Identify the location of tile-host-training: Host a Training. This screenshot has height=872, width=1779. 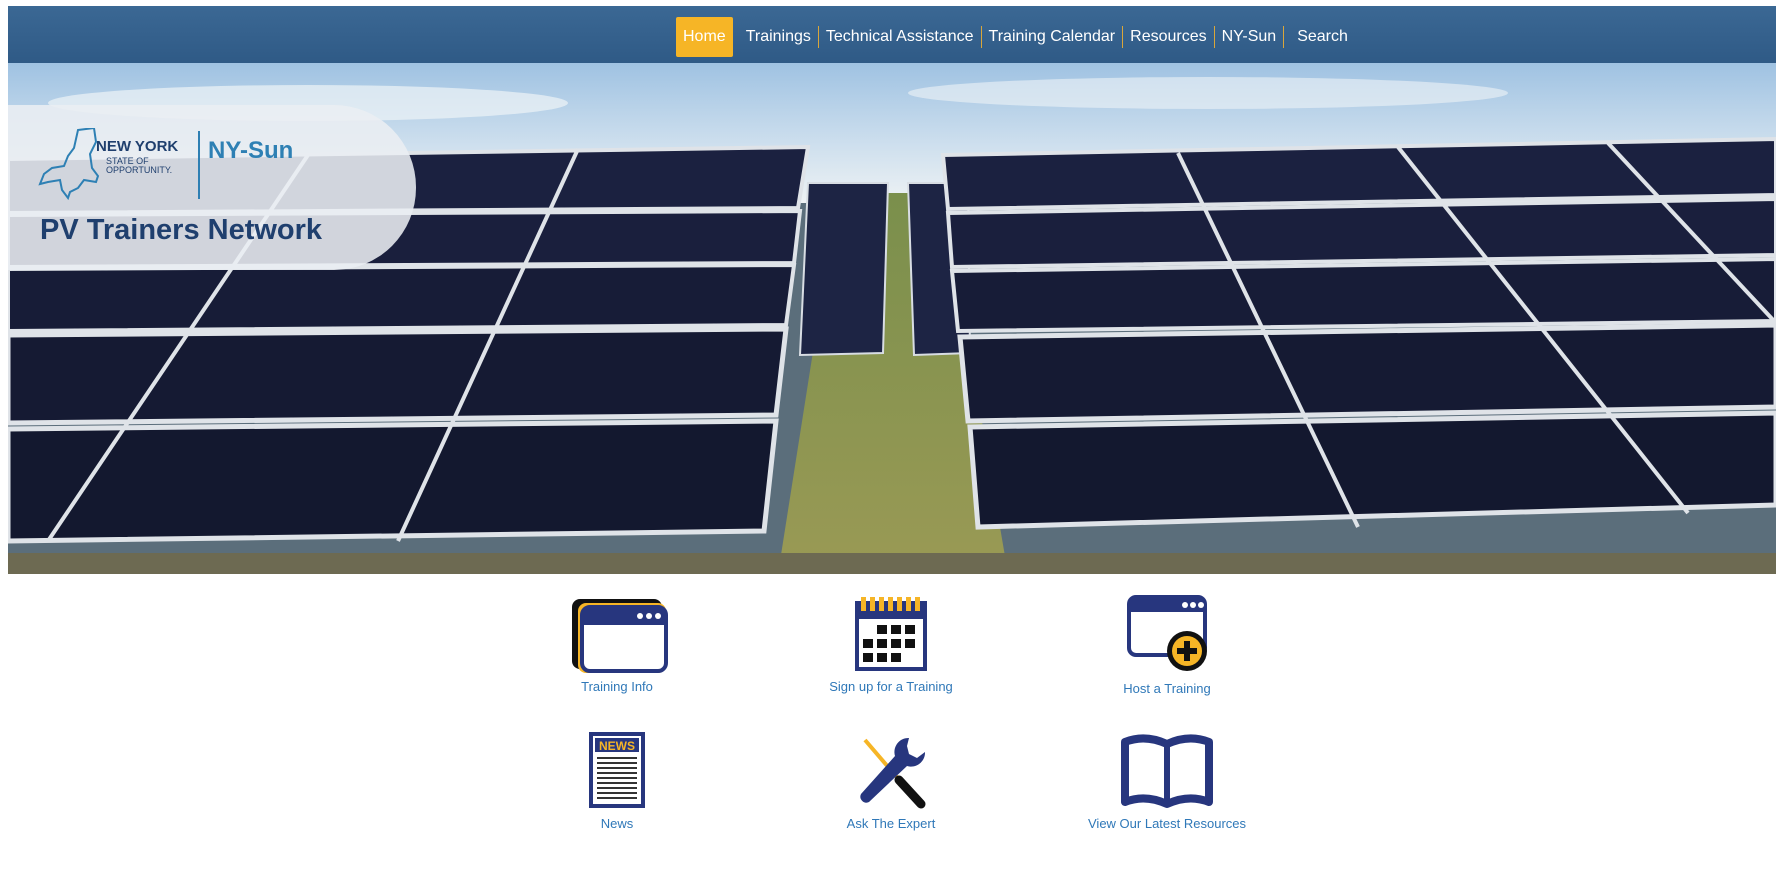
(1167, 645).